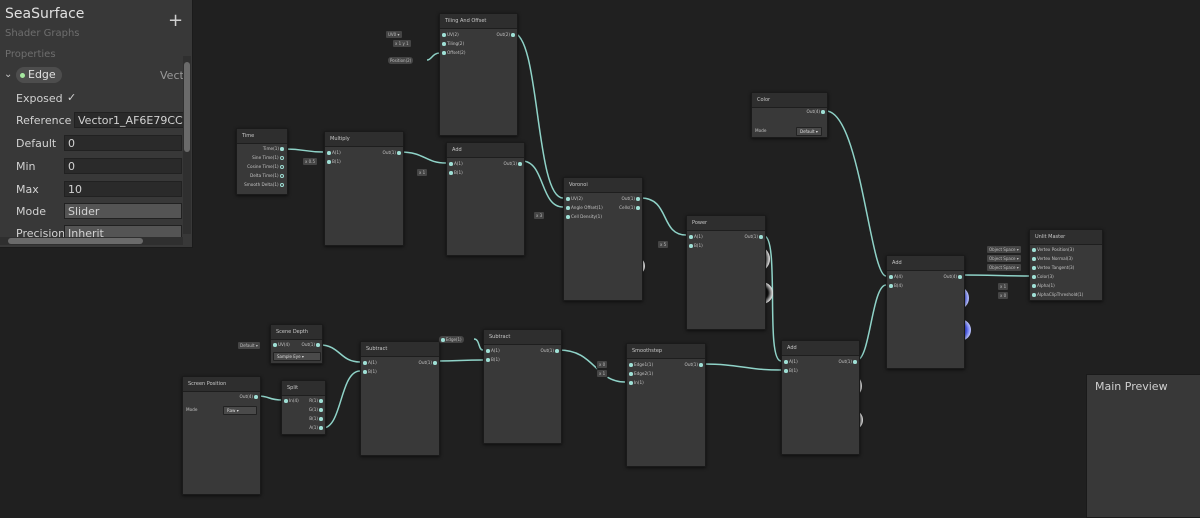  Describe the element at coordinates (1004, 267) in the screenshot. I see `vertex-tangent-space-pin: Object Space ▾` at that location.